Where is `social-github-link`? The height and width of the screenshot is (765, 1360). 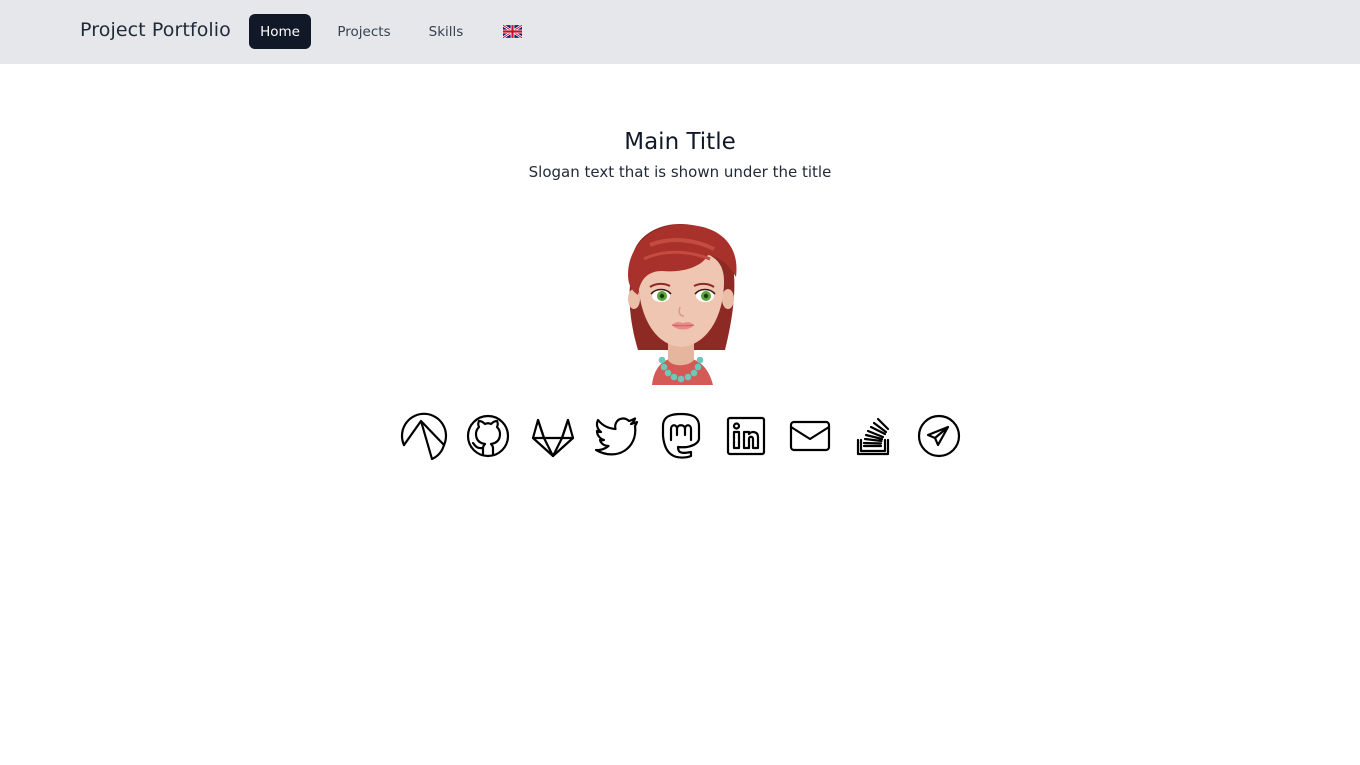
social-github-link is located at coordinates (488, 436).